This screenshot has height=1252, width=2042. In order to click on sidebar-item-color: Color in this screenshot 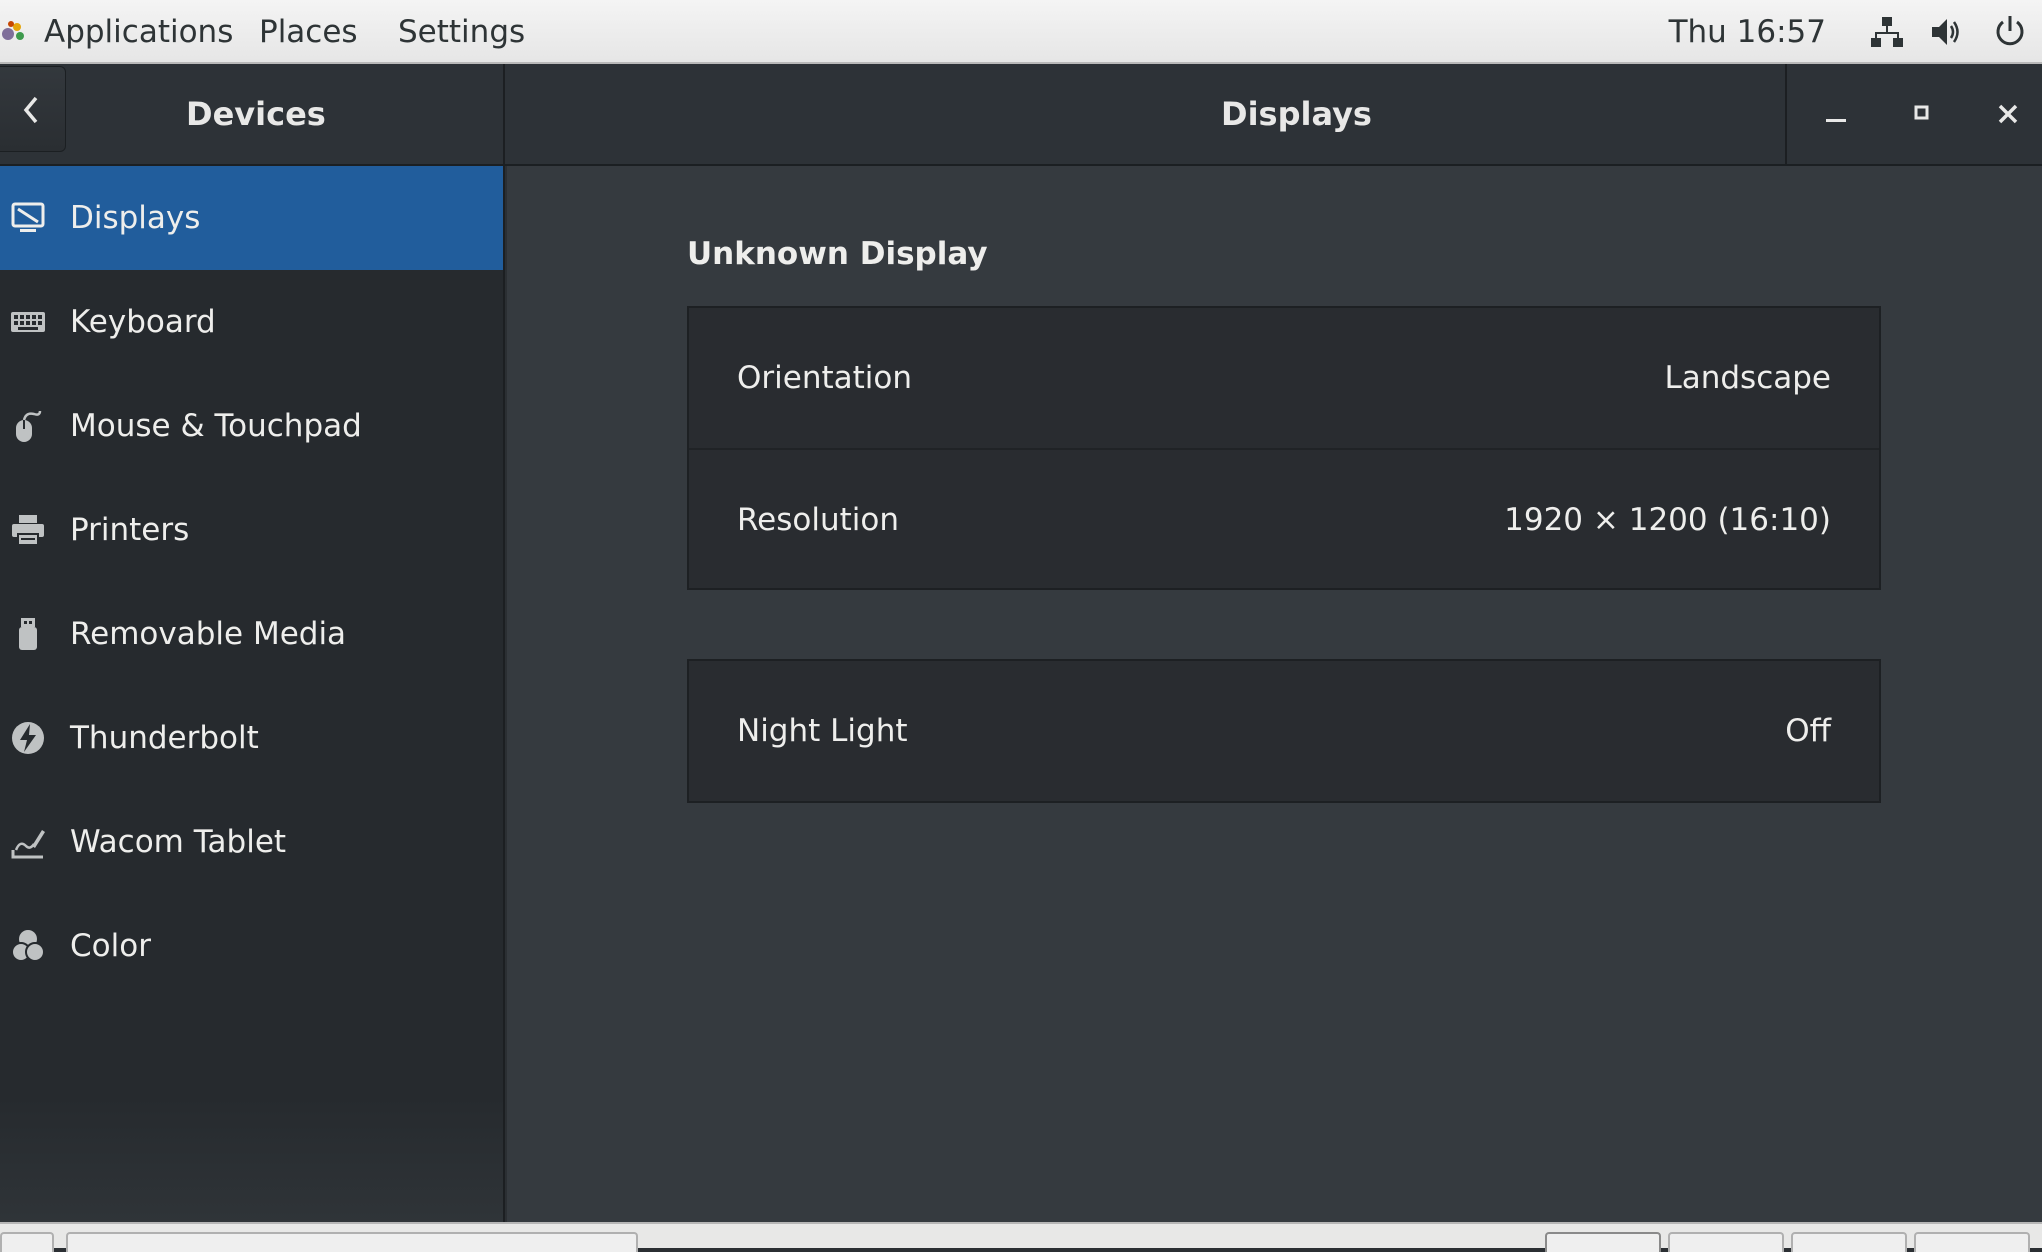, I will do `click(251, 946)`.